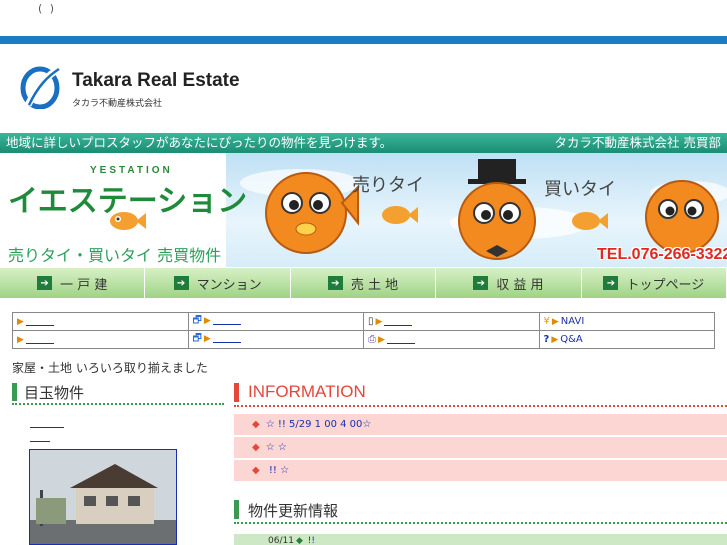  What do you see at coordinates (307, 391) in the screenshot?
I see `information-section-title: INFORMATION` at bounding box center [307, 391].